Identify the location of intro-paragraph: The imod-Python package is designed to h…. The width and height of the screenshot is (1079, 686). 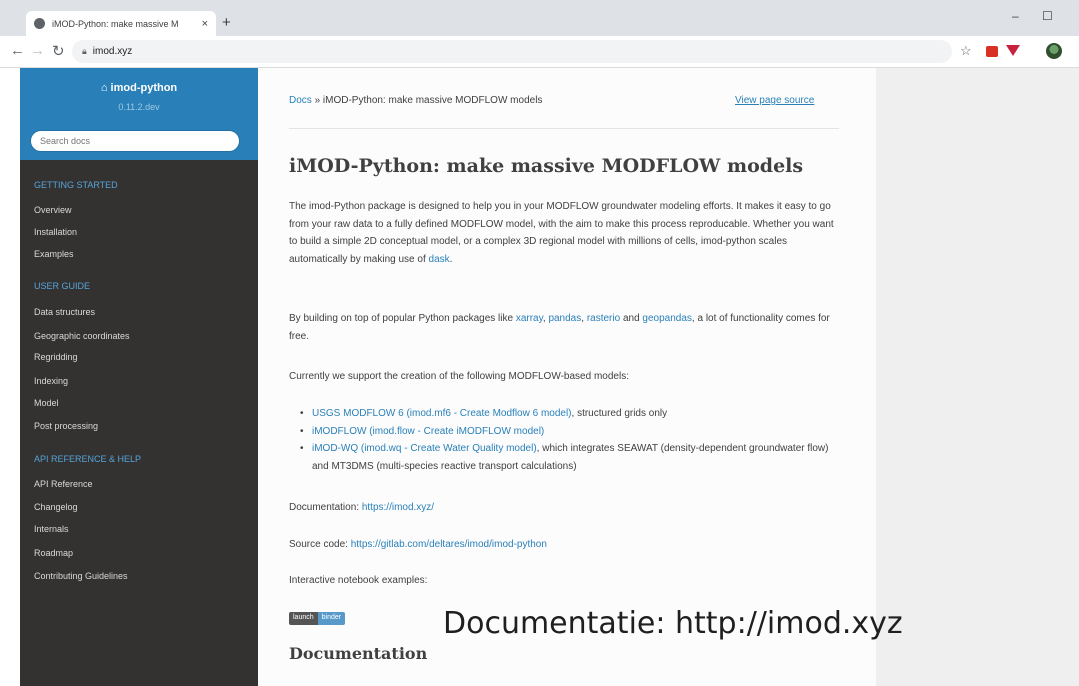
(564, 233).